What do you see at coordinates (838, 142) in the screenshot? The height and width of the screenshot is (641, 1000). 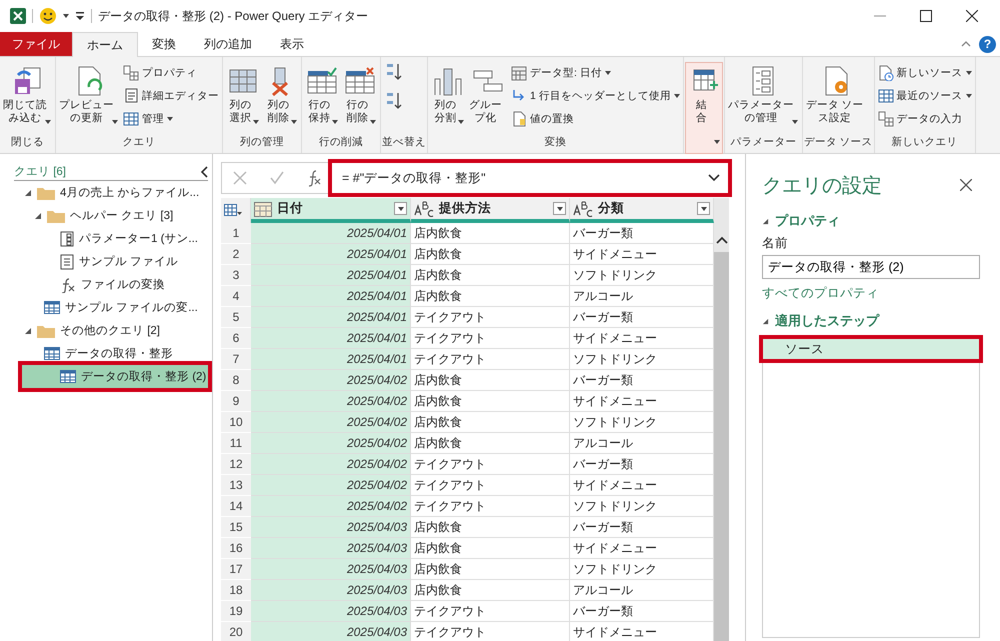 I see `group-label: データ ソース` at bounding box center [838, 142].